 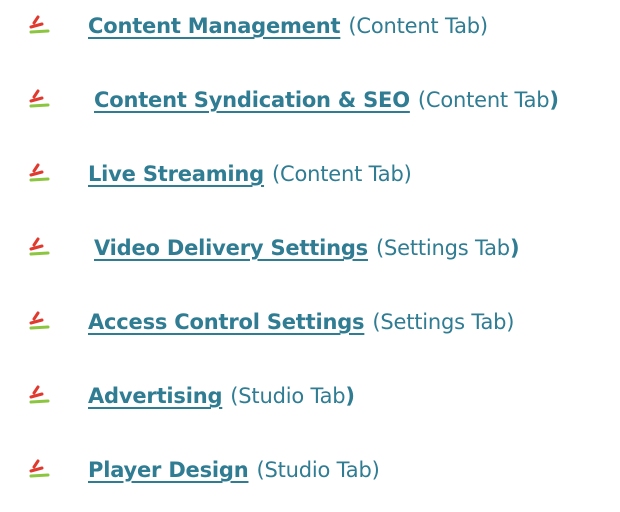 I want to click on player-design-link: Player Design, so click(x=168, y=470).